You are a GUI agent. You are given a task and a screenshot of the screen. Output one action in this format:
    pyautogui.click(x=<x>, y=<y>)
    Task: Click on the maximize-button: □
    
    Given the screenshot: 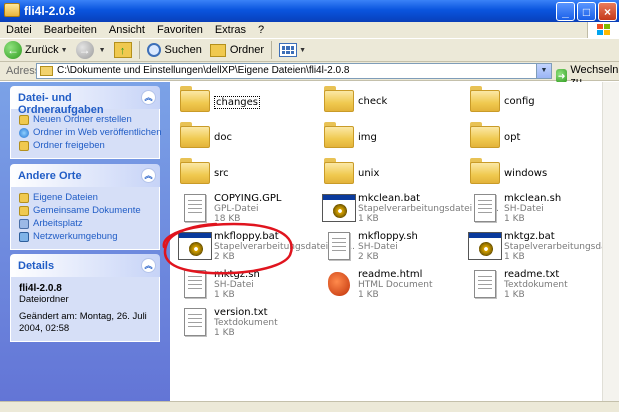 What is the action you would take?
    pyautogui.click(x=586, y=11)
    